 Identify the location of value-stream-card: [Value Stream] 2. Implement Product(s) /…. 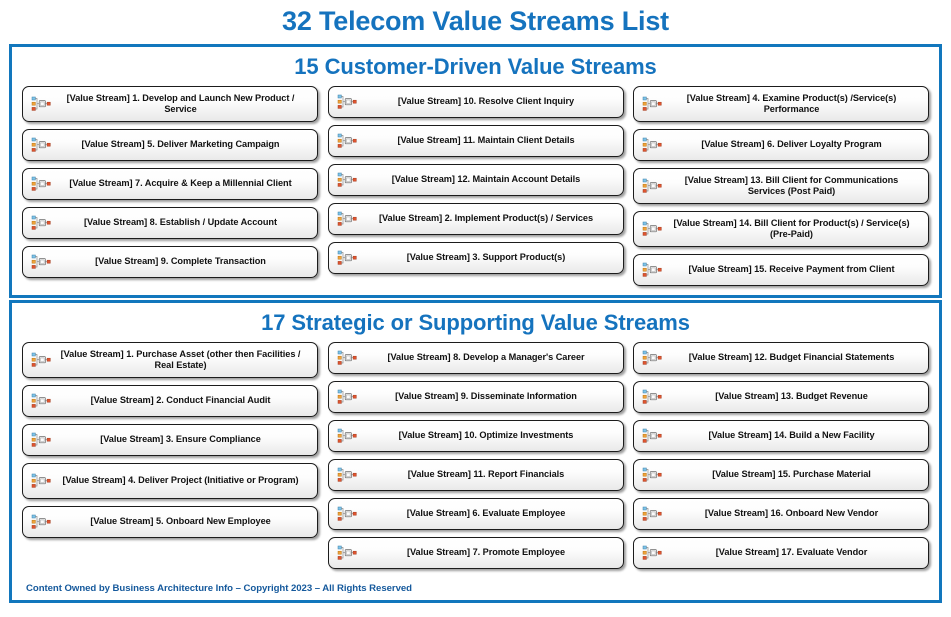
(475, 219).